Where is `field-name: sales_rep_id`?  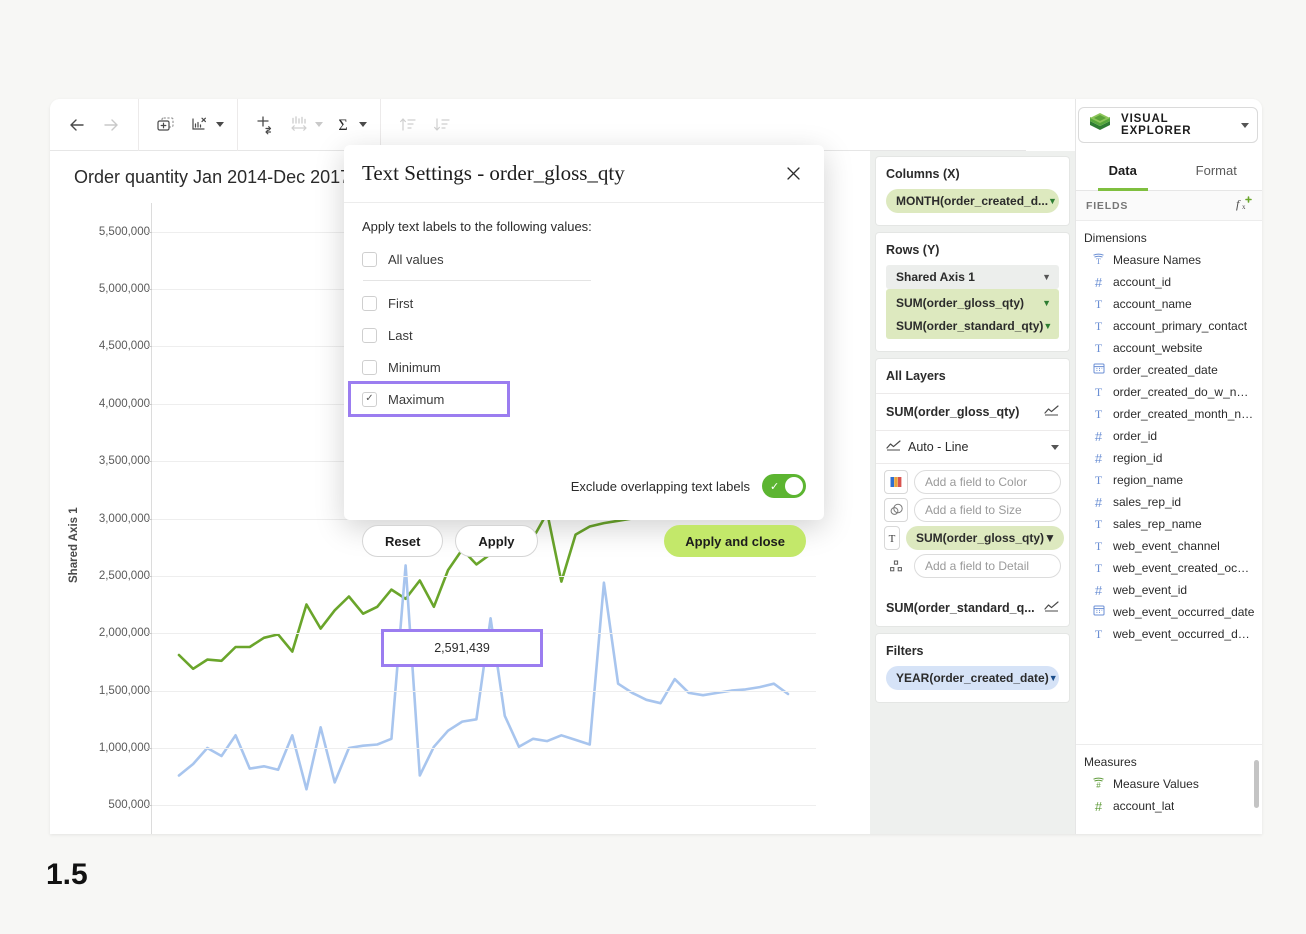 field-name: sales_rep_id is located at coordinates (1147, 502).